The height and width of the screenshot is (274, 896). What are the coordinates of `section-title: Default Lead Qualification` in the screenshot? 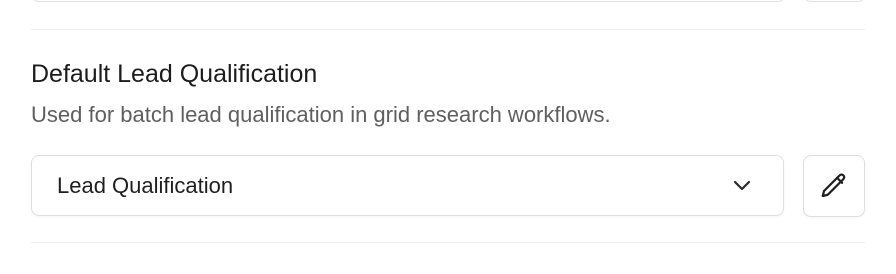 It's located at (174, 74).